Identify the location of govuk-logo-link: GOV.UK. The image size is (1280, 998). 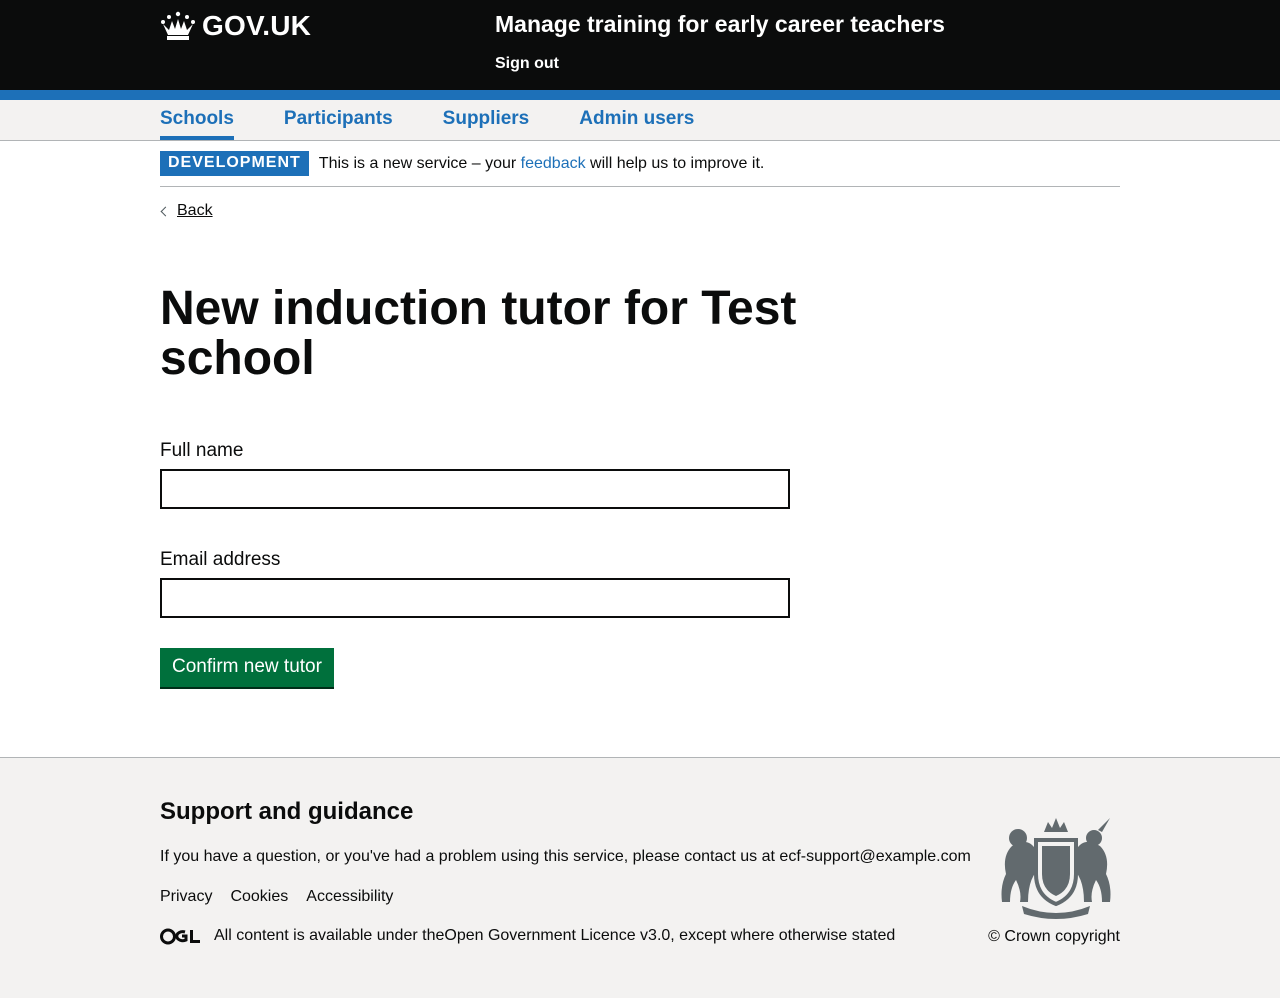
(235, 26).